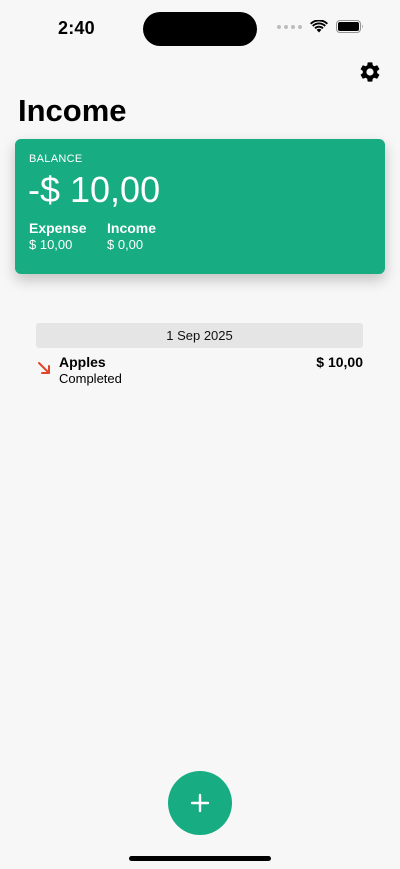 The width and height of the screenshot is (400, 869). What do you see at coordinates (82, 362) in the screenshot?
I see `transaction-name: Apples` at bounding box center [82, 362].